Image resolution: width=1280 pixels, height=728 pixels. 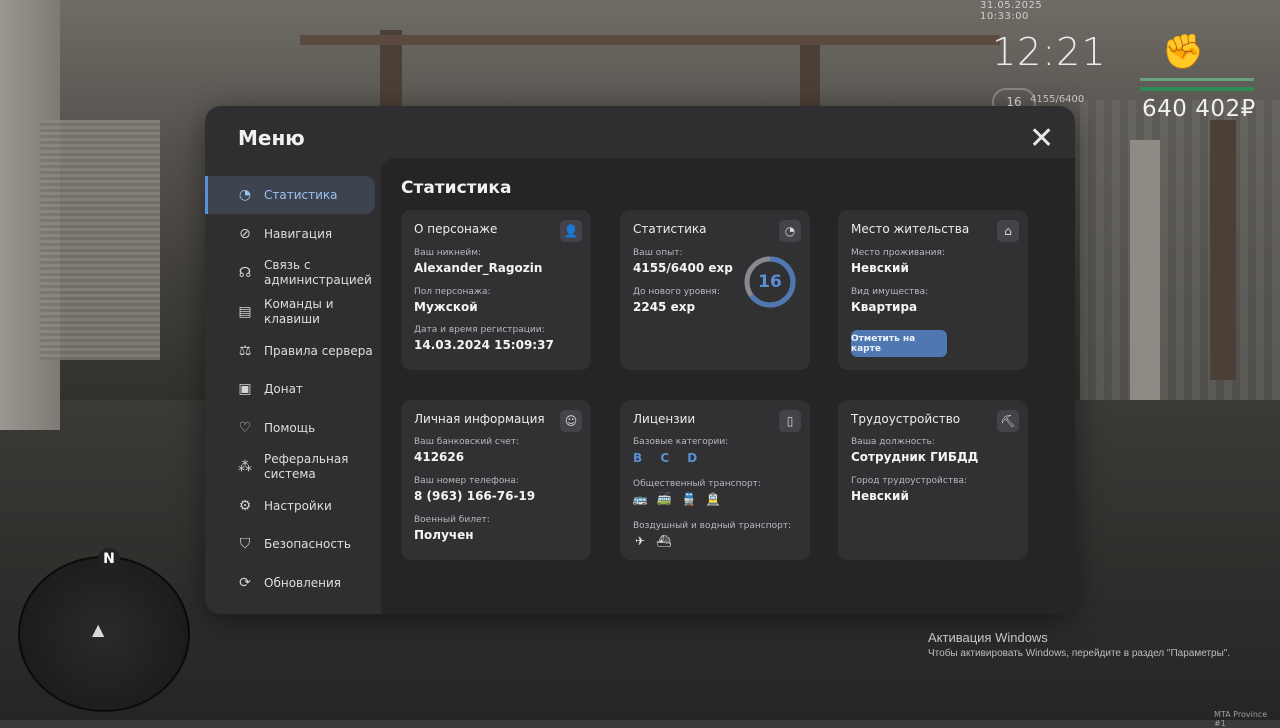 What do you see at coordinates (245, 234) in the screenshot?
I see `compass-icon: ⊘` at bounding box center [245, 234].